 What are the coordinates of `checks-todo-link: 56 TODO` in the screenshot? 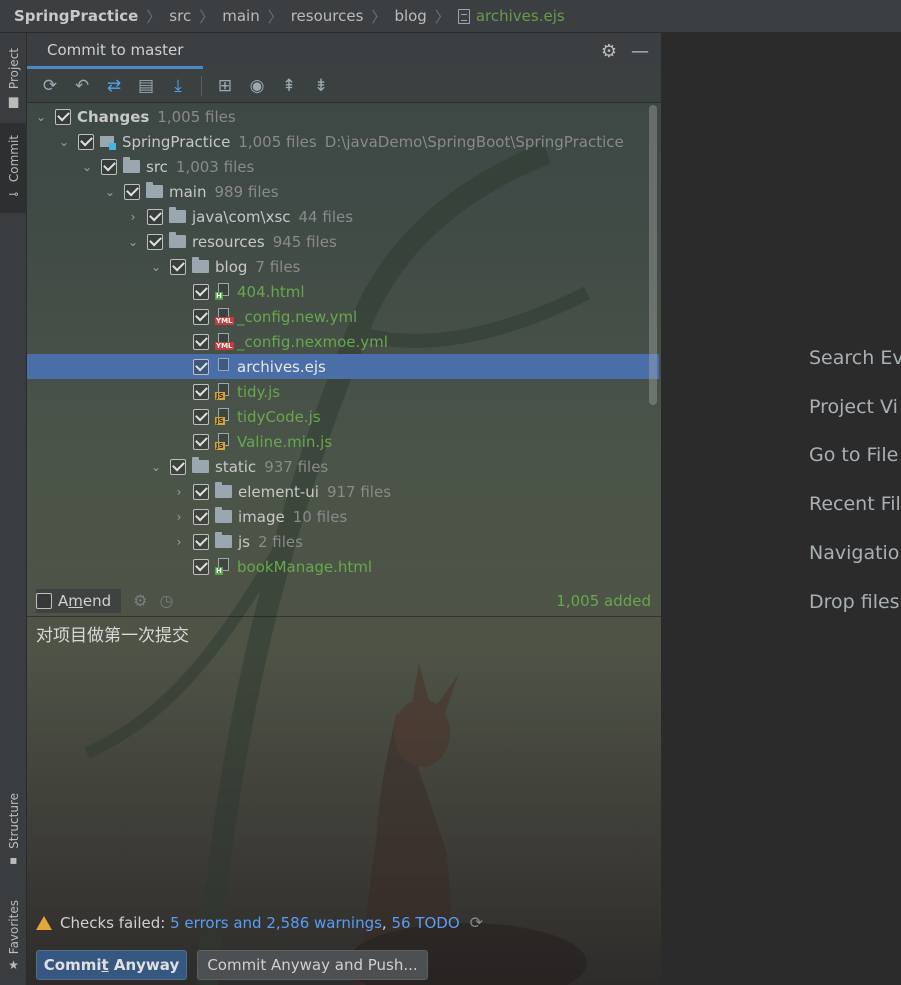 It's located at (425, 923).